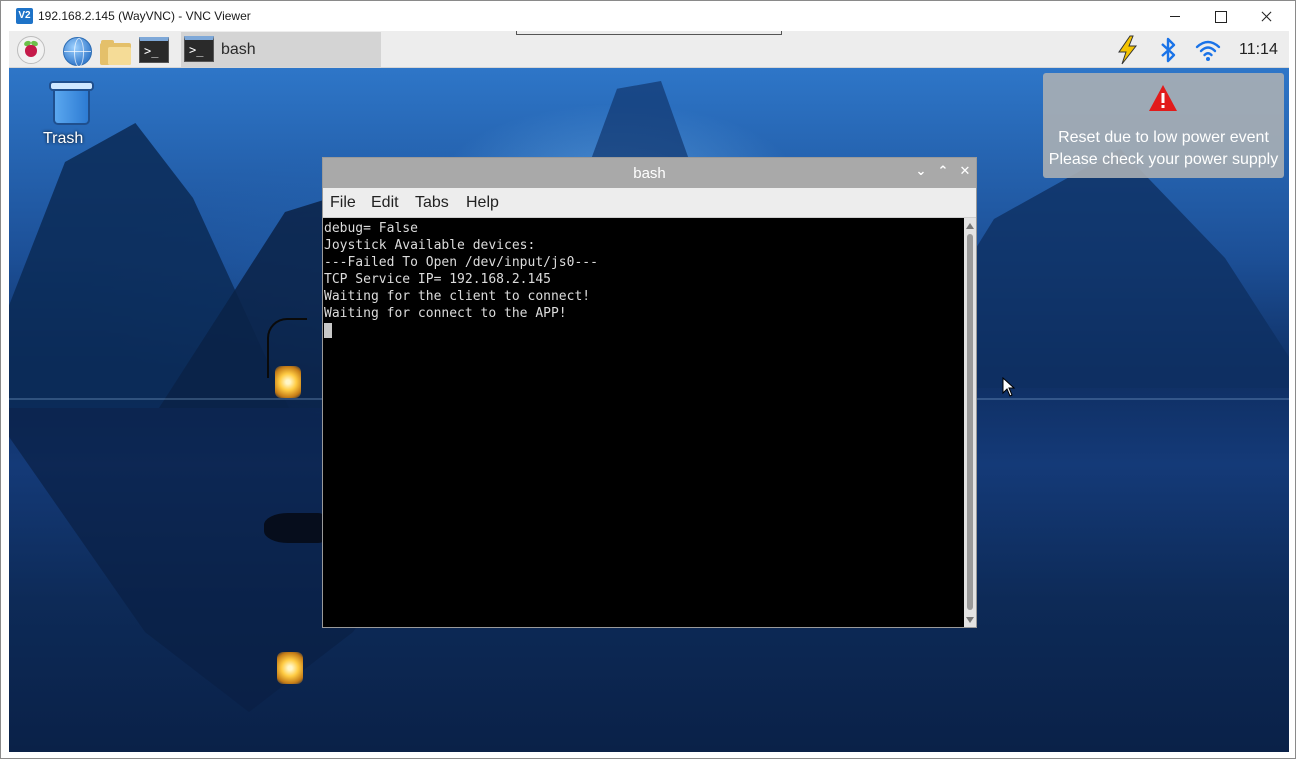  I want to click on notification-line-2: Please check your power supply, so click(1163, 159).